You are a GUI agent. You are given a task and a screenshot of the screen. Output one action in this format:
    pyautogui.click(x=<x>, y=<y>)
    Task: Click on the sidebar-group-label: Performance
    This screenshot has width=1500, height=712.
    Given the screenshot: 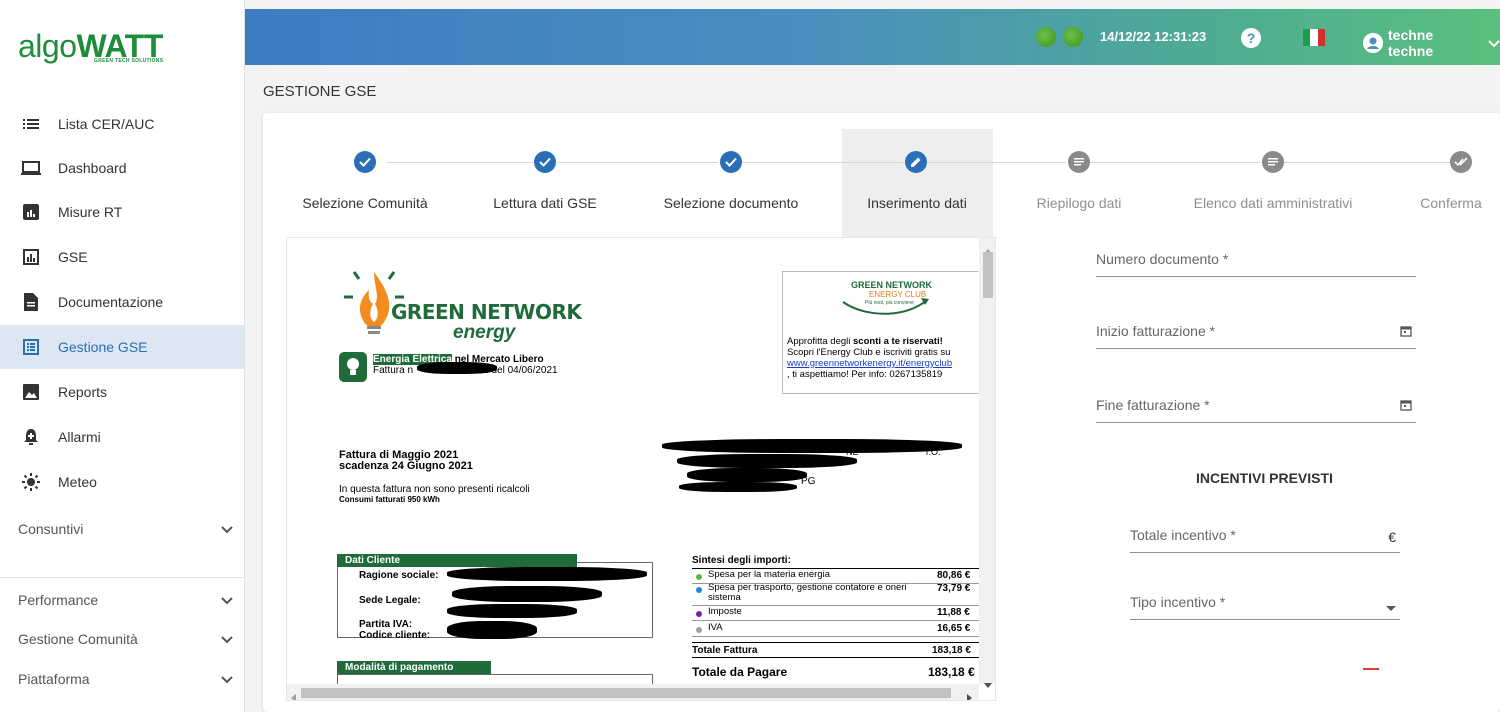 What is the action you would take?
    pyautogui.click(x=58, y=600)
    